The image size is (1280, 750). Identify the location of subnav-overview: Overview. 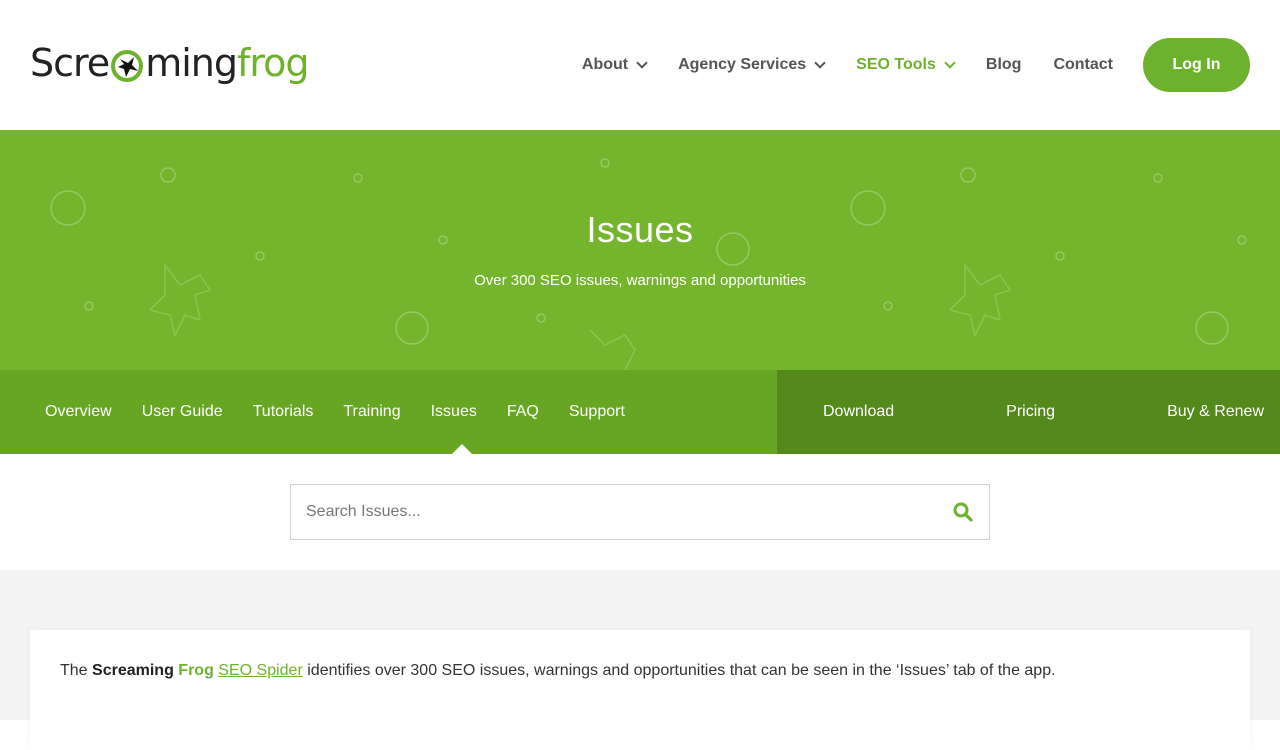
(78, 412).